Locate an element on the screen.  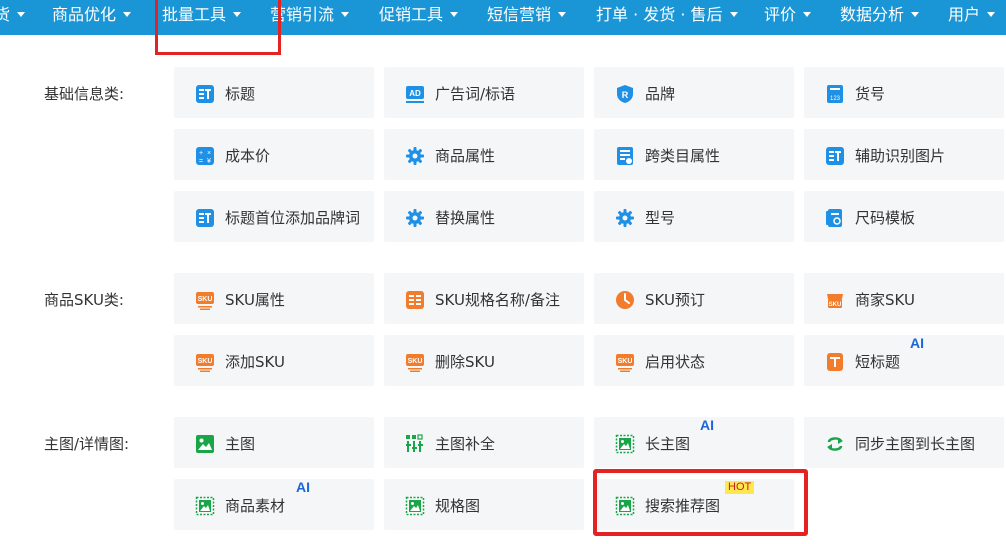
item-number-icon: 123 is located at coordinates (835, 94).